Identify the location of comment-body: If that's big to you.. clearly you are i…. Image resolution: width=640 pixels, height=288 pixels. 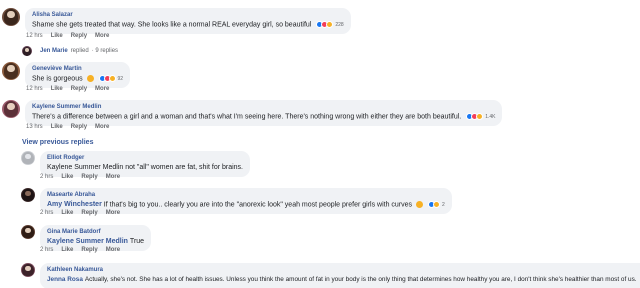
(258, 205).